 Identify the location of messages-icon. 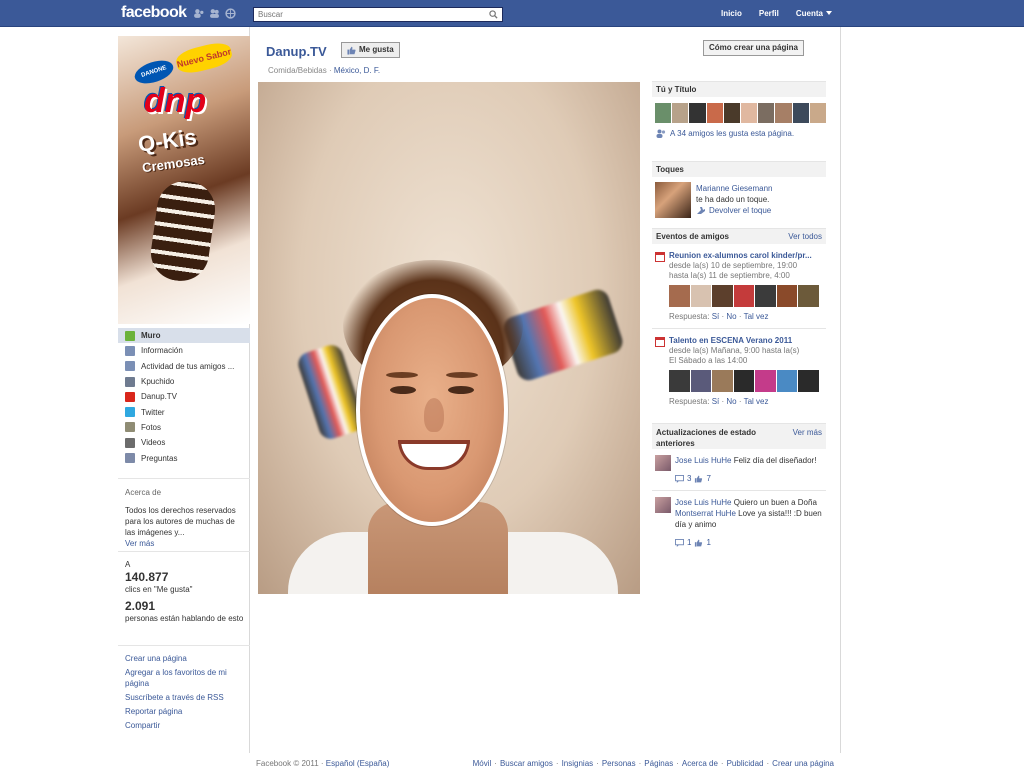
(214, 13).